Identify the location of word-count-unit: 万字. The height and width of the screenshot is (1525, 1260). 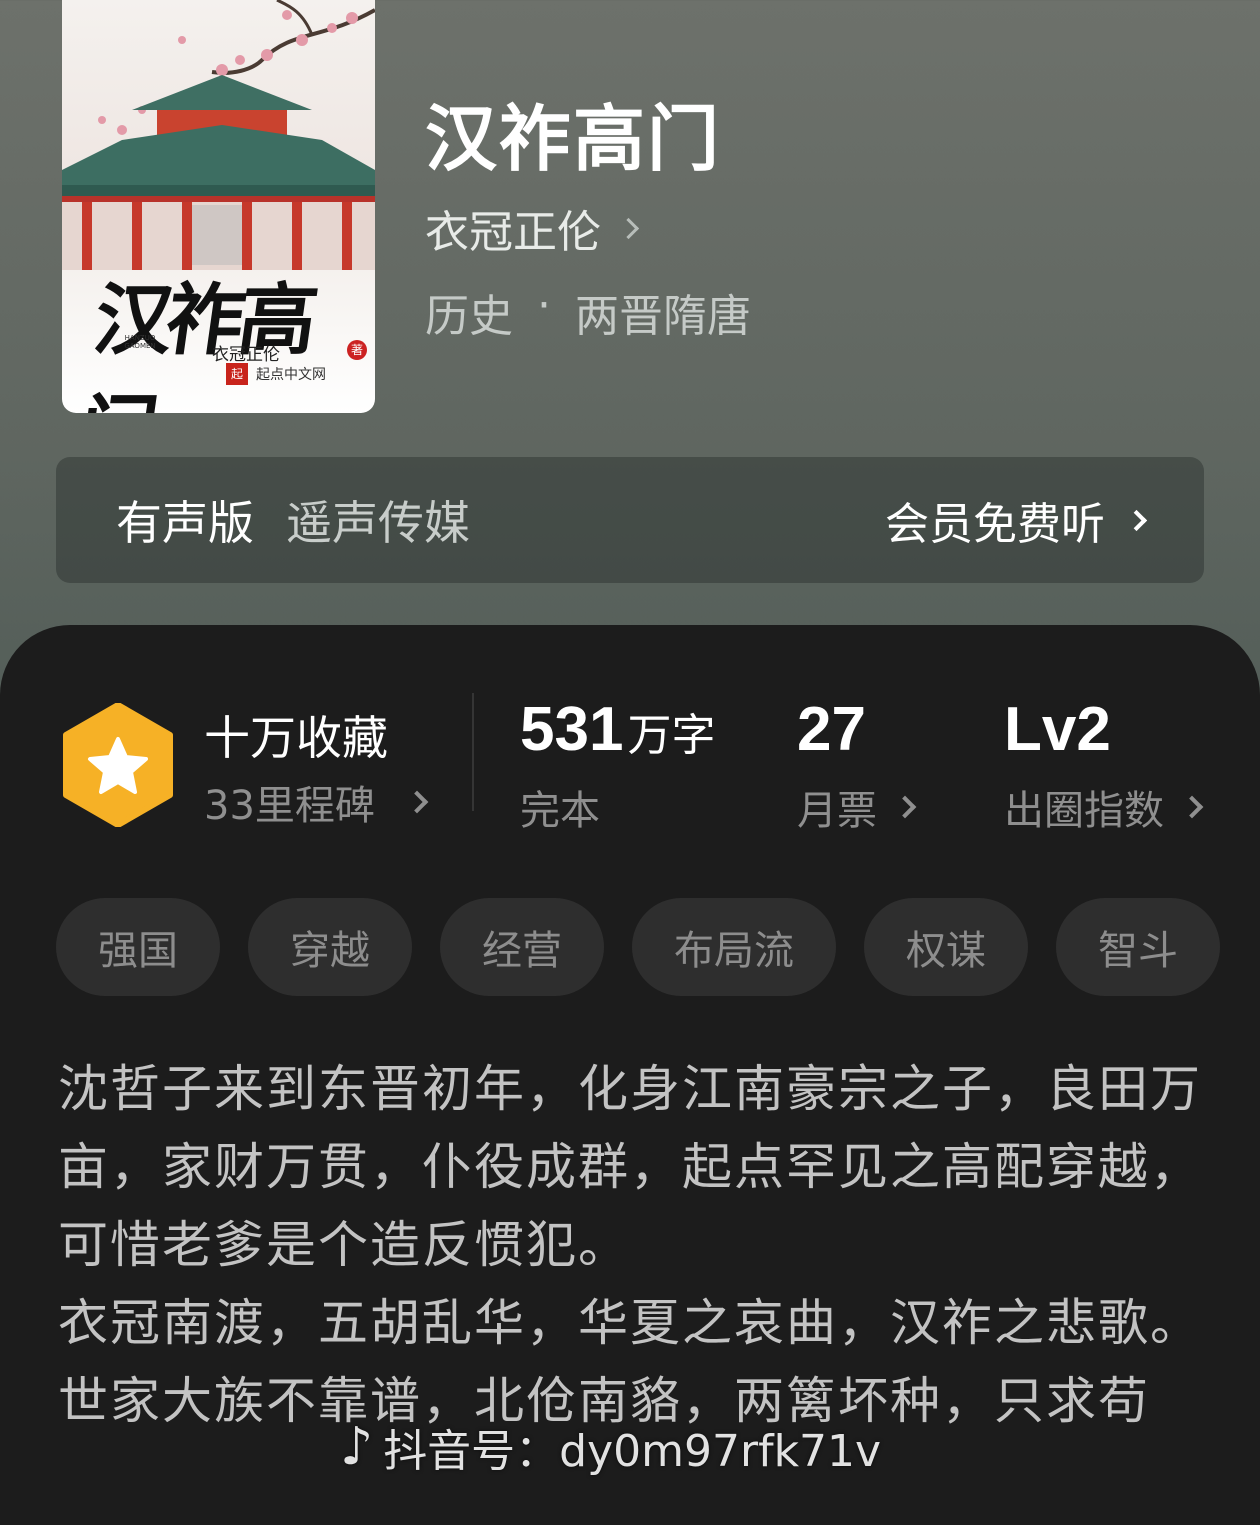
(671, 735).